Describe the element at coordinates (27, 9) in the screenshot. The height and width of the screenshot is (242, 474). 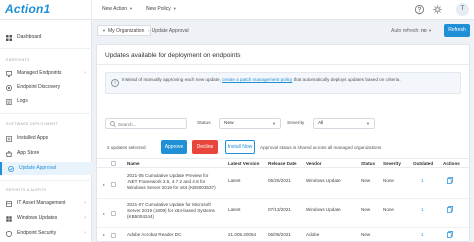
I see `brand-logo: Action1` at that location.